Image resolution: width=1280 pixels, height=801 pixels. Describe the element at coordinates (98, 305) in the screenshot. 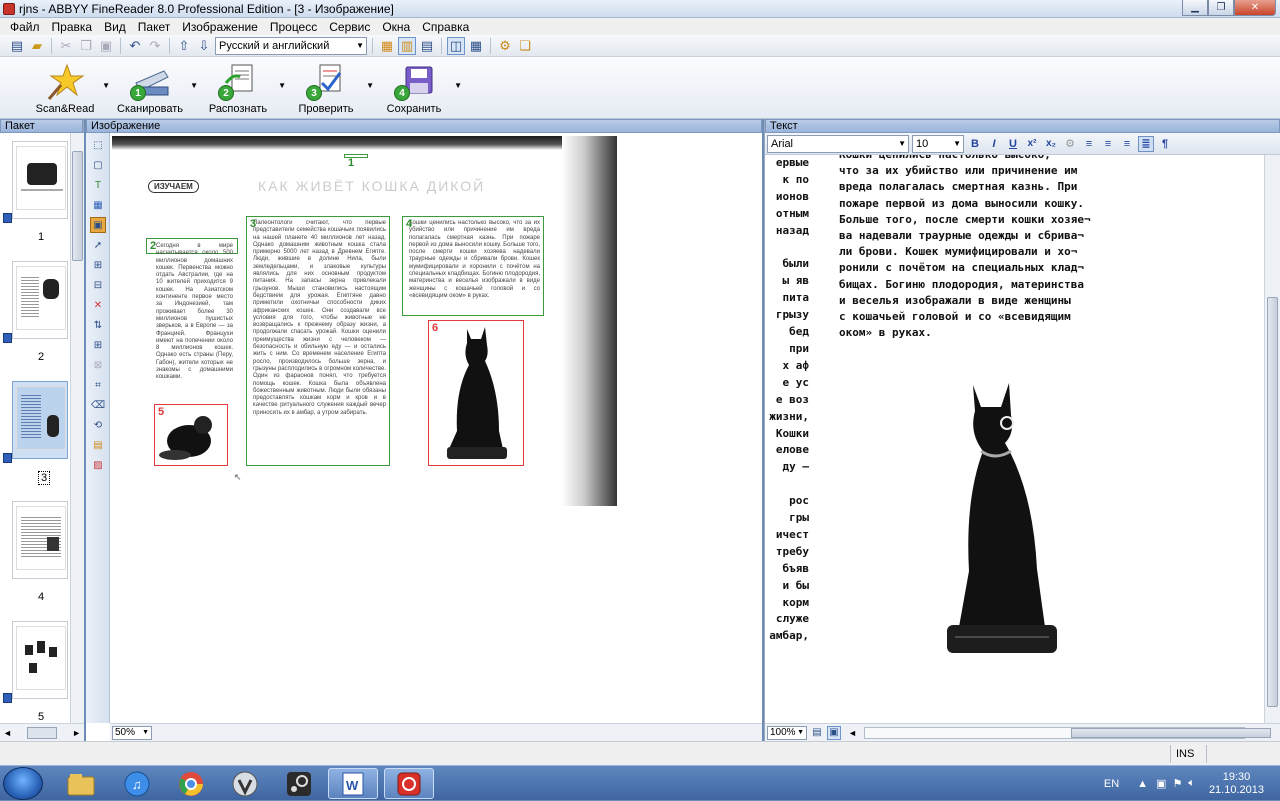

I see `delete-area-icon: ✕` at that location.